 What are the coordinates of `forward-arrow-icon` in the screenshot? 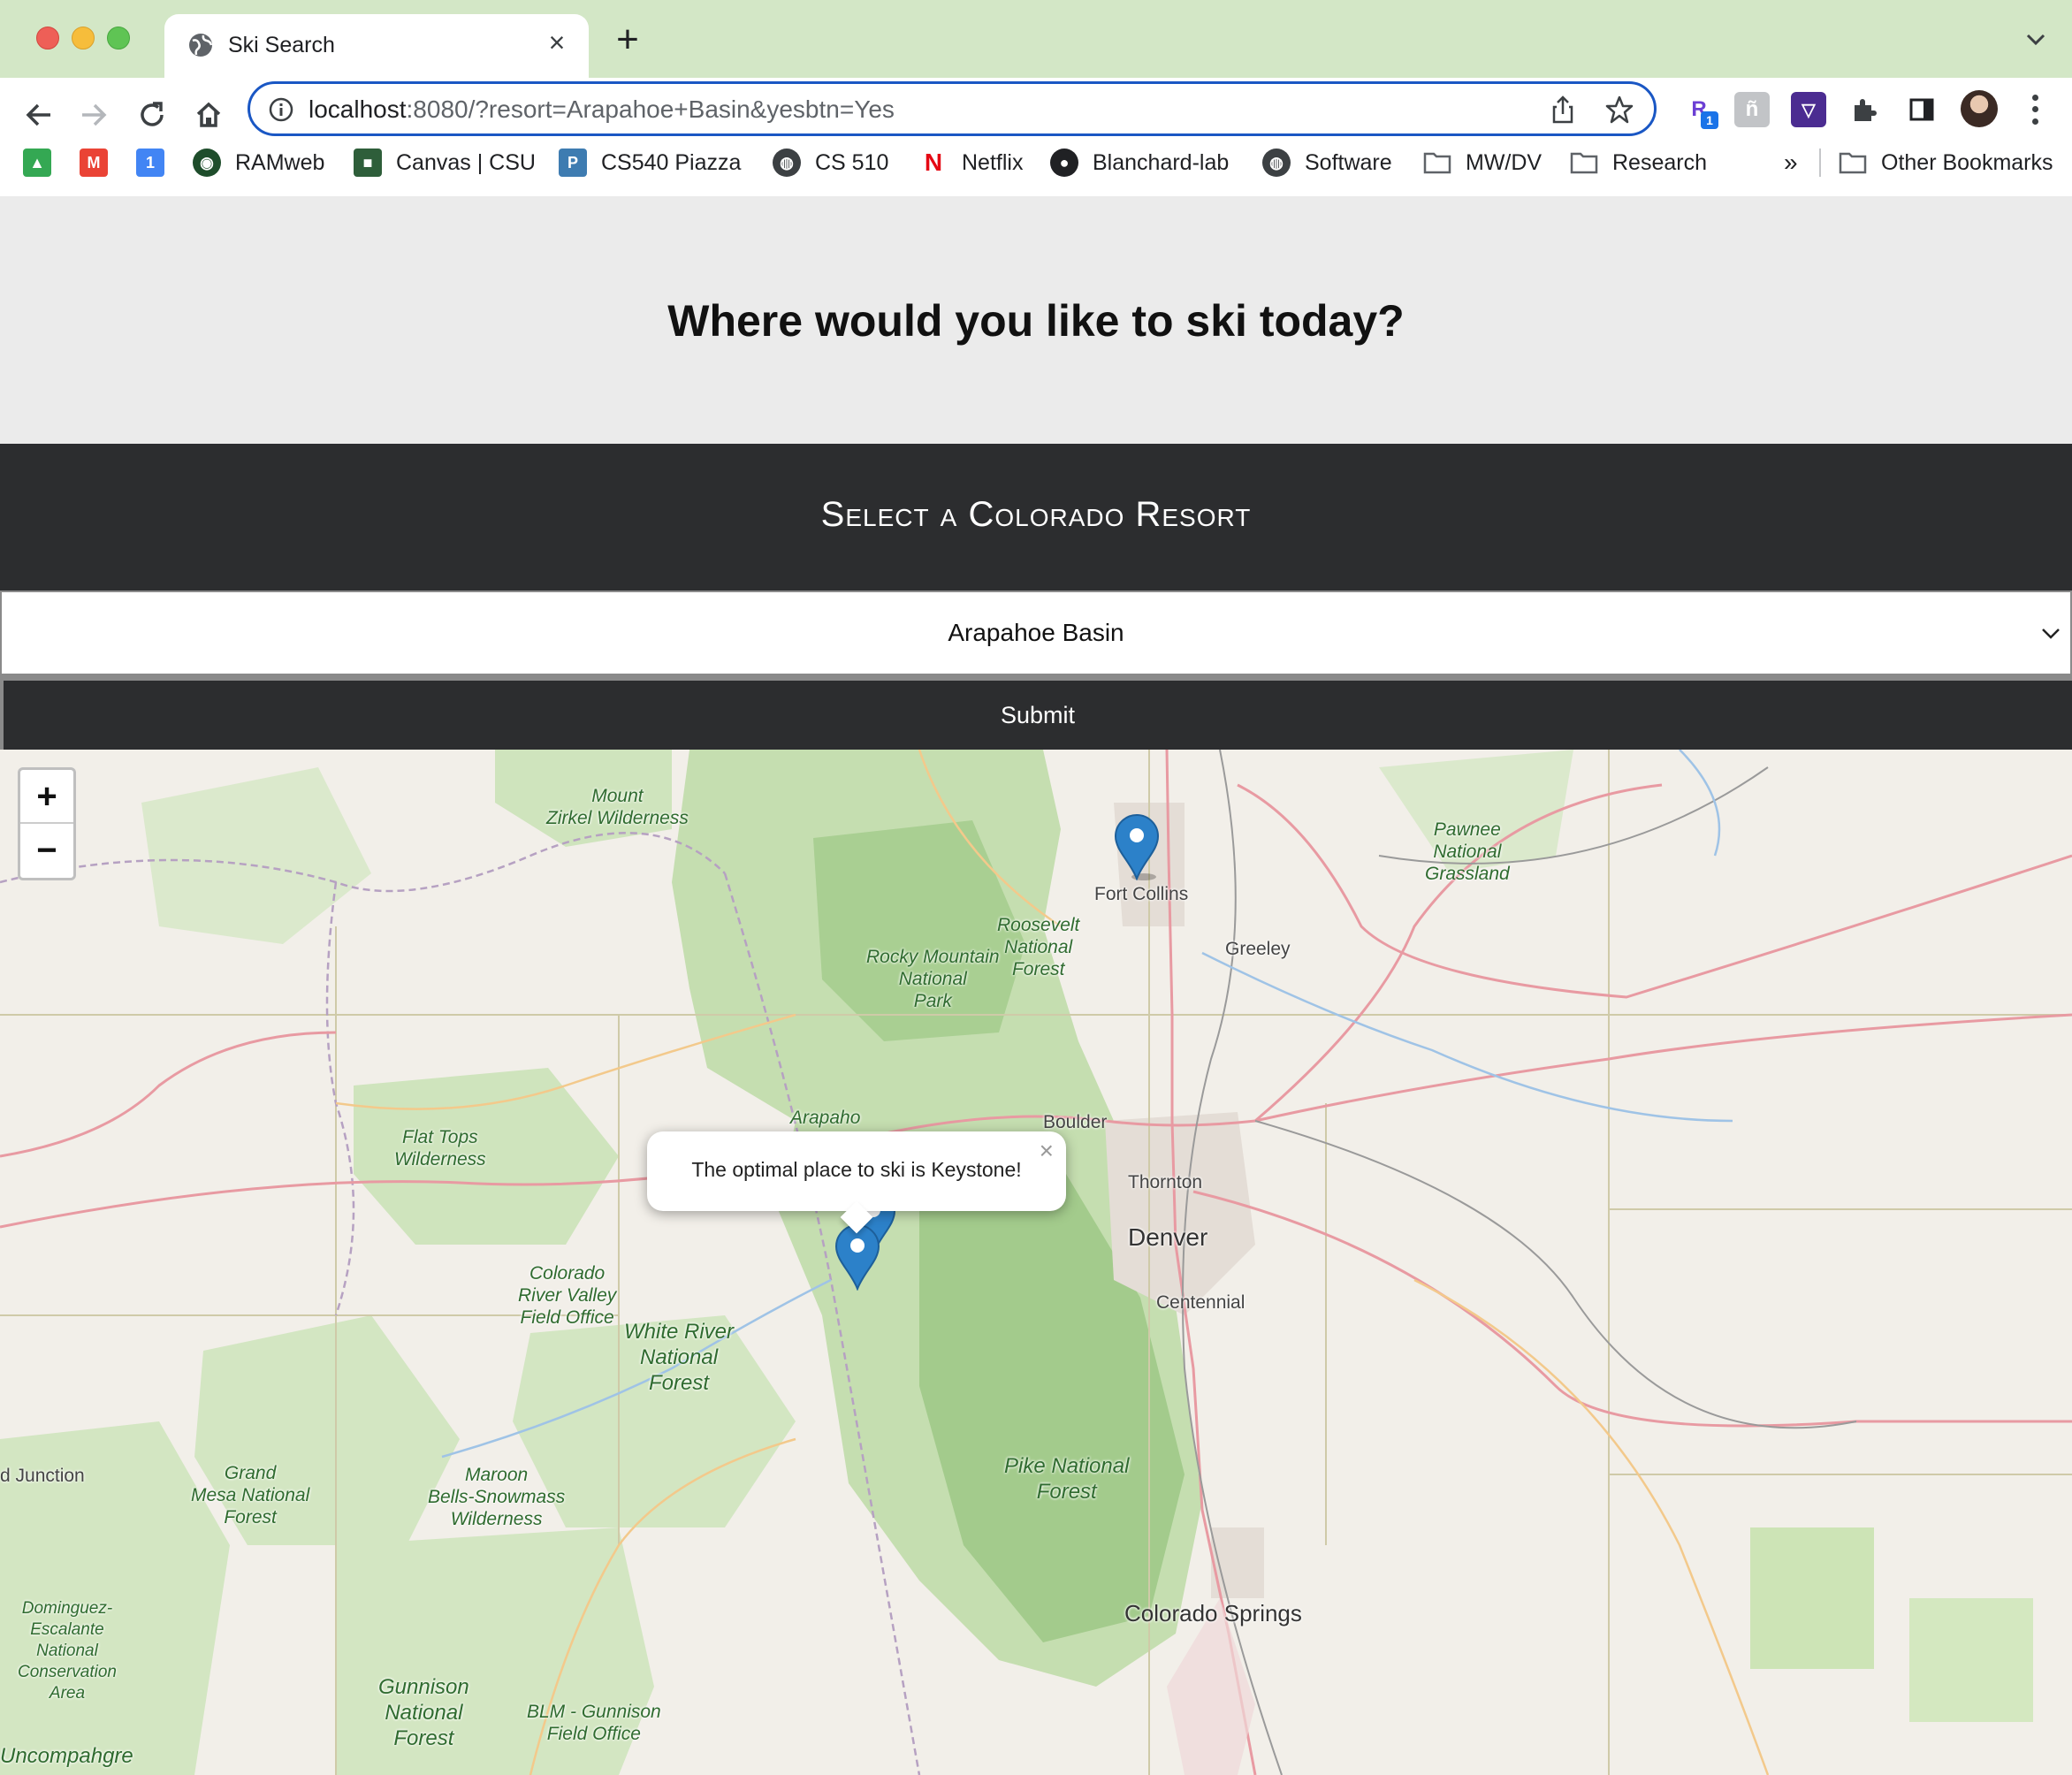 It's located at (94, 115).